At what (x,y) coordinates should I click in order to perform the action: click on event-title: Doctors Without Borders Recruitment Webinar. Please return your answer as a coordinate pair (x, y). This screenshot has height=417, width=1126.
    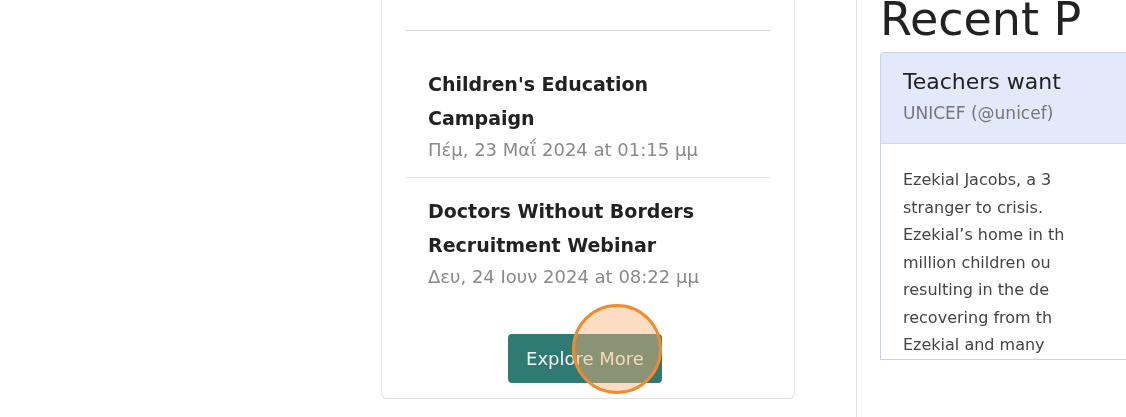
    Looking at the image, I should click on (588, 228).